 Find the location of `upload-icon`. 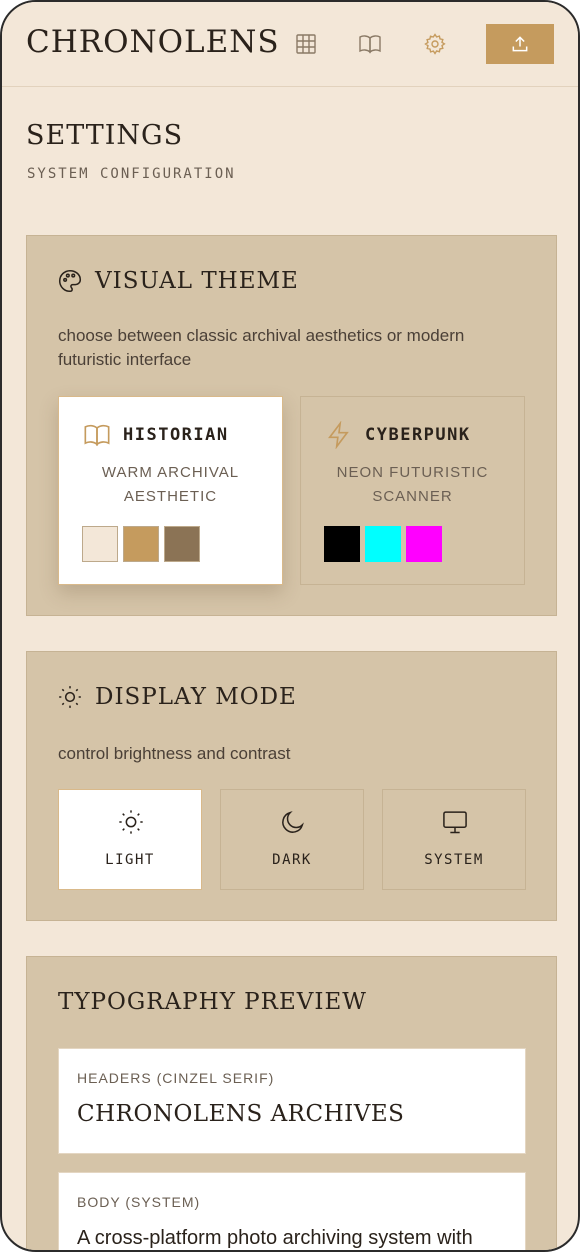

upload-icon is located at coordinates (520, 44).